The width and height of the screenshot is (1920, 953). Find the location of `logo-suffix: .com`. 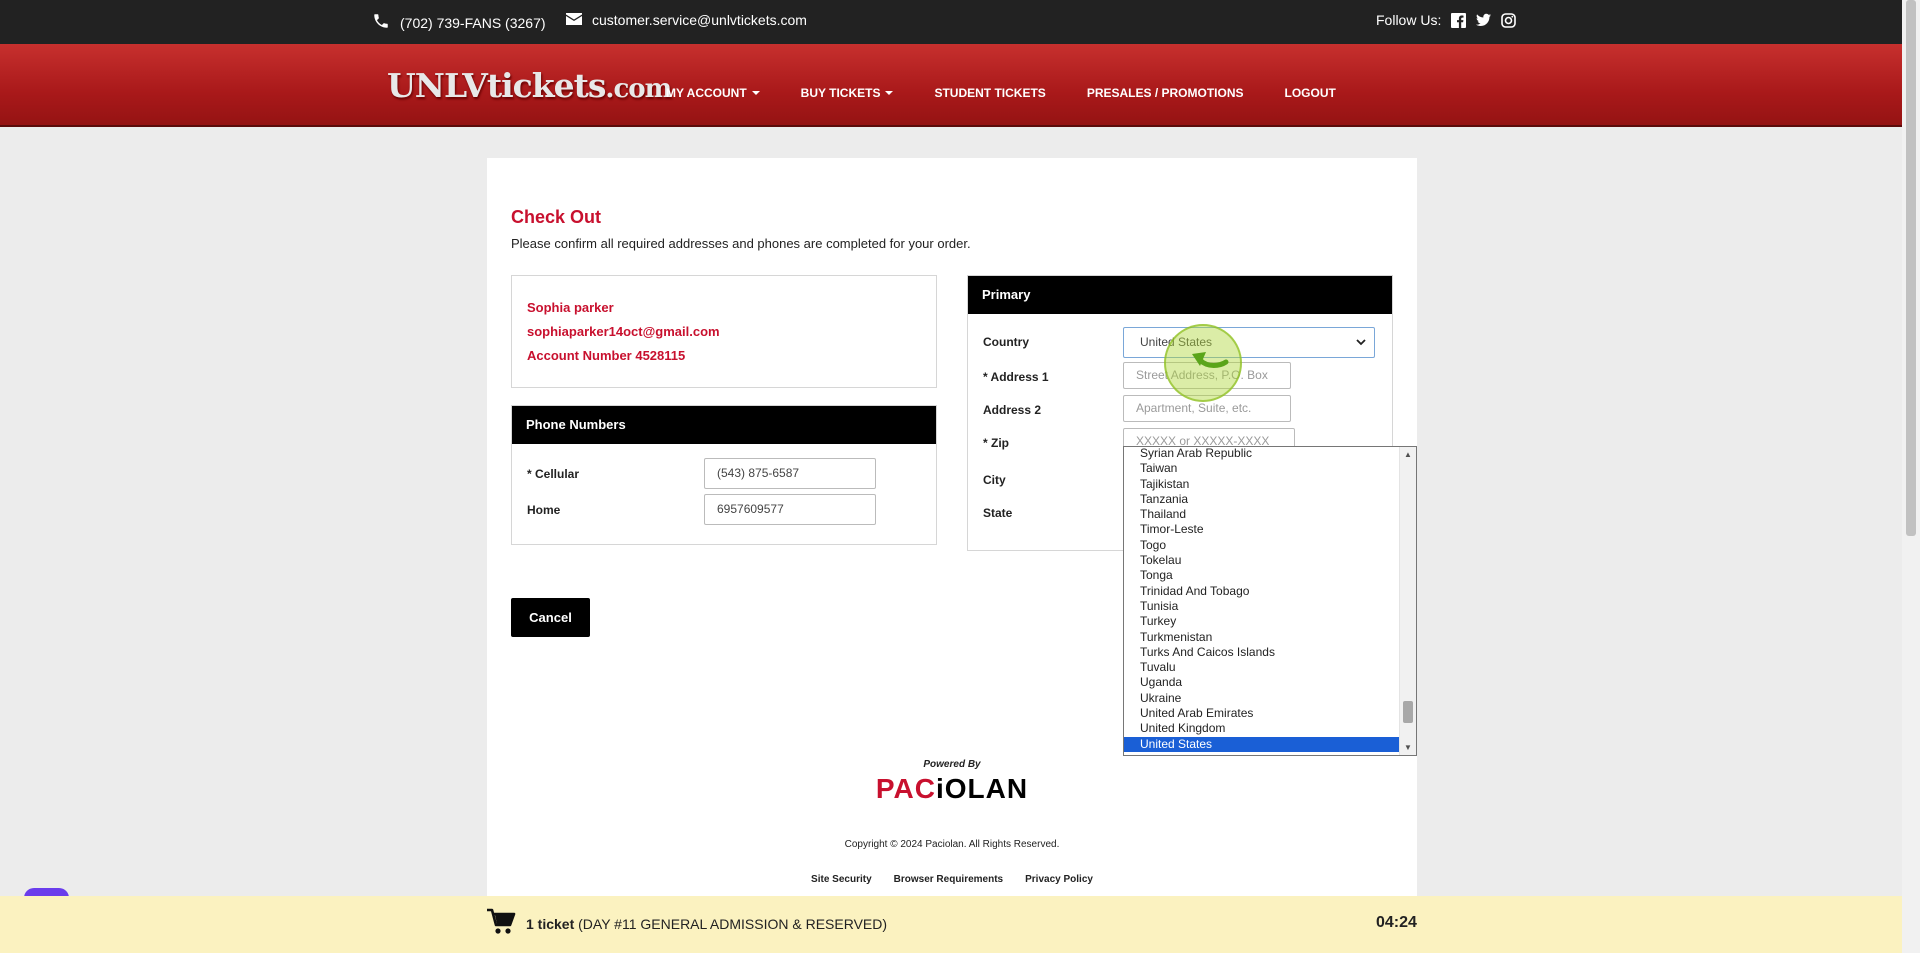

logo-suffix: .com is located at coordinates (638, 89).